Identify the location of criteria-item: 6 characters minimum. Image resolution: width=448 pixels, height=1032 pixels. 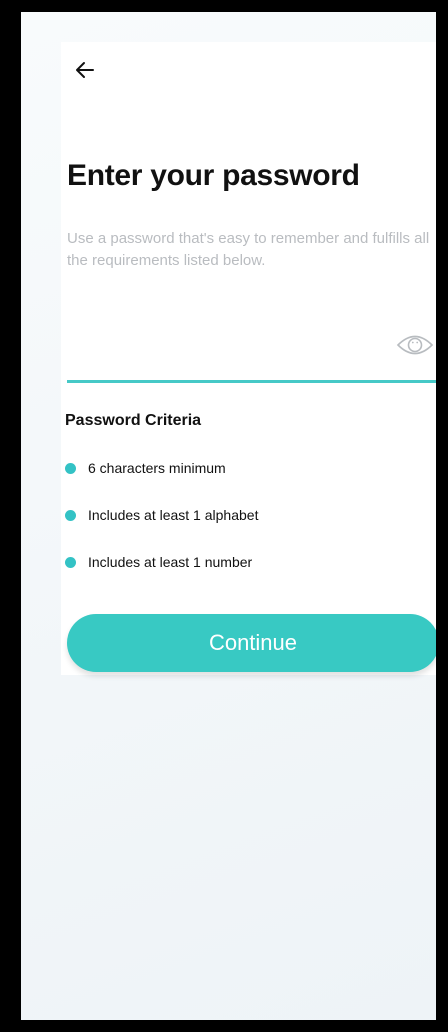
(145, 468).